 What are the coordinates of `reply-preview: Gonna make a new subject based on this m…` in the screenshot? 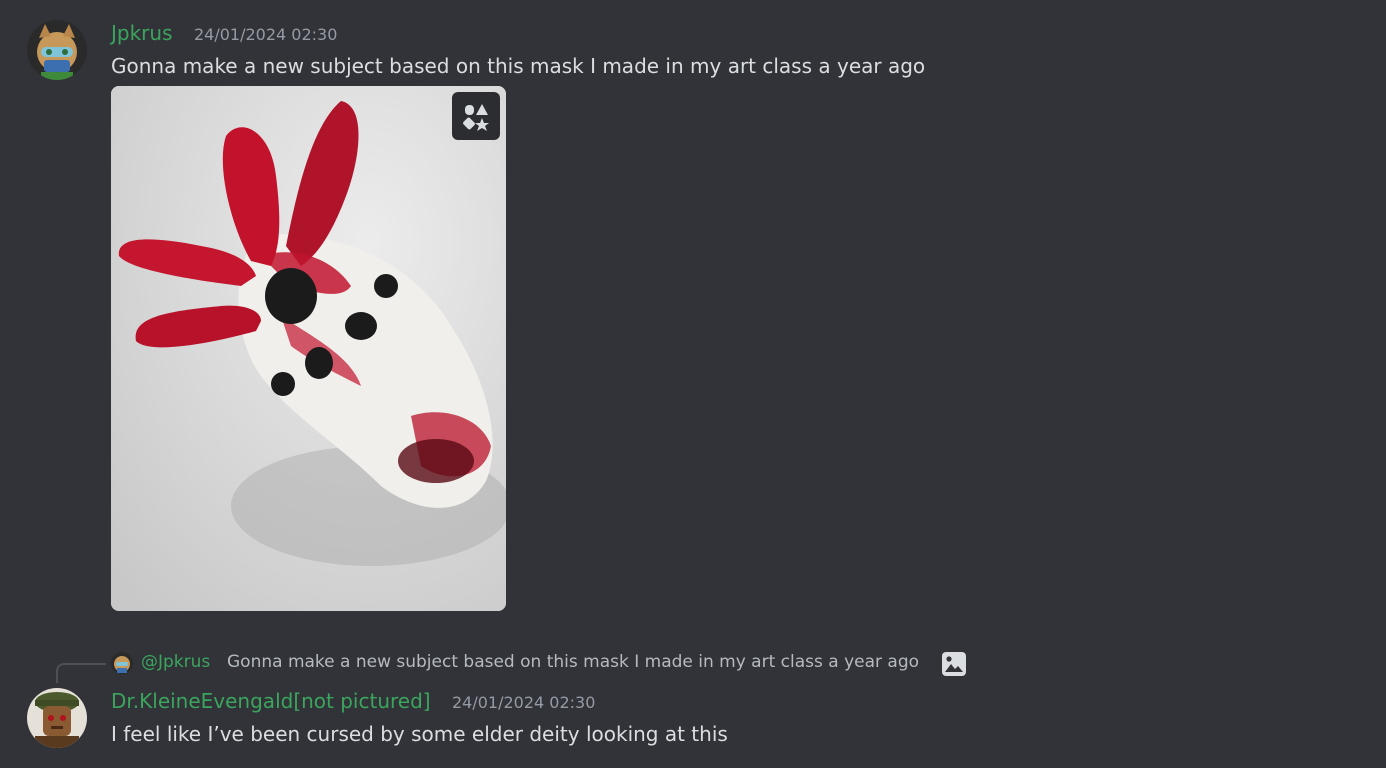 It's located at (573, 662).